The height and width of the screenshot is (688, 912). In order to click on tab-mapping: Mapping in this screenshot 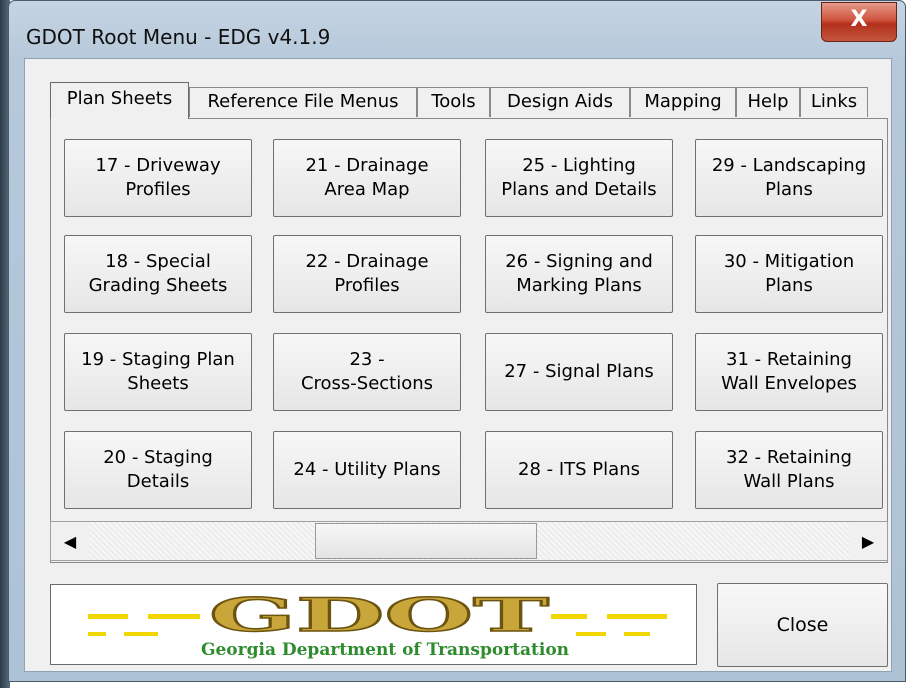, I will do `click(683, 102)`.